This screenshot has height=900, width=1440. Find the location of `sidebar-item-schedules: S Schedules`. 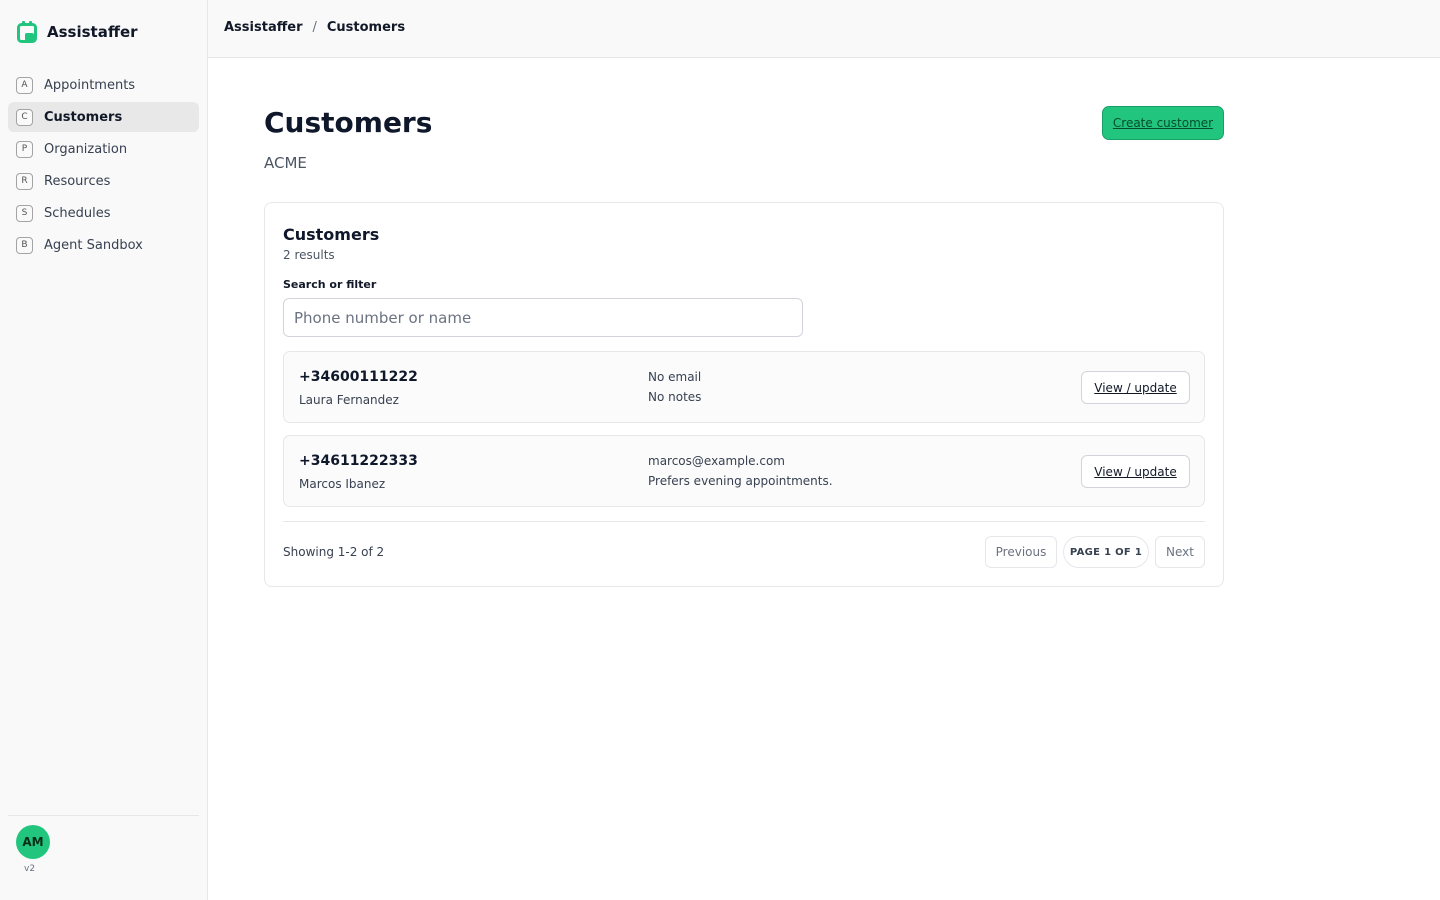

sidebar-item-schedules: S Schedules is located at coordinates (103, 213).